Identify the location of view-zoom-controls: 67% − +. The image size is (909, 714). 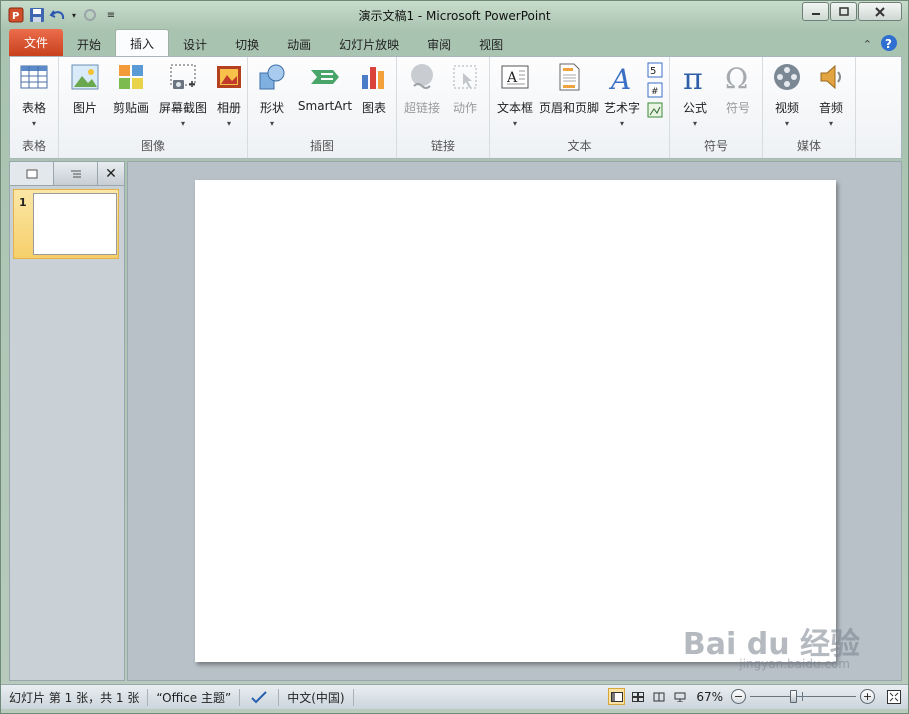
(755, 696).